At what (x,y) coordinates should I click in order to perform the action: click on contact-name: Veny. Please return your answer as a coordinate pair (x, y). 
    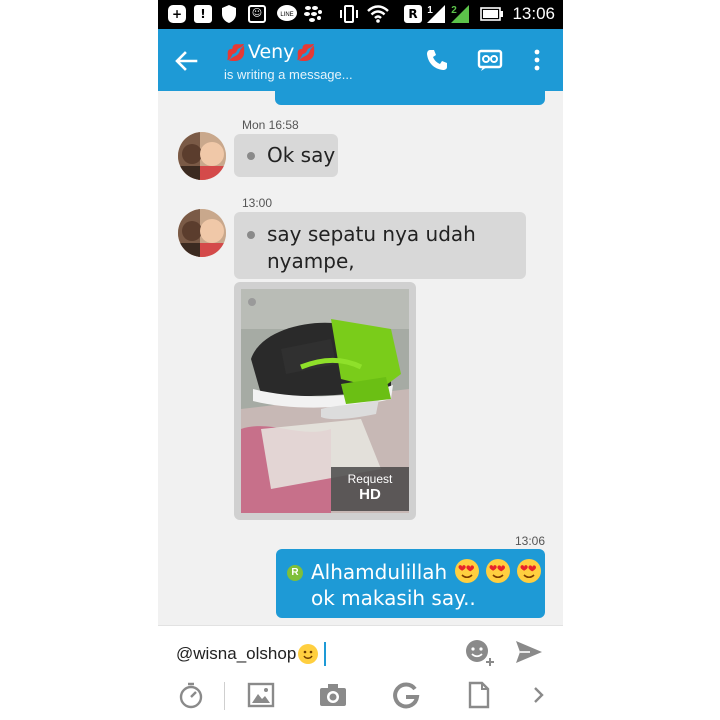
    Looking at the image, I should click on (271, 52).